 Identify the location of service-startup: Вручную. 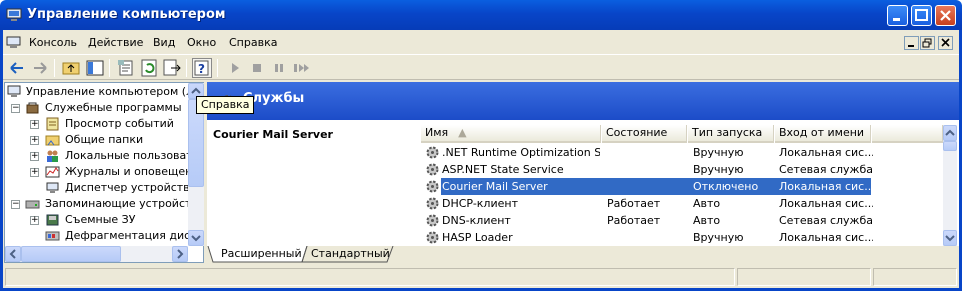
(718, 169).